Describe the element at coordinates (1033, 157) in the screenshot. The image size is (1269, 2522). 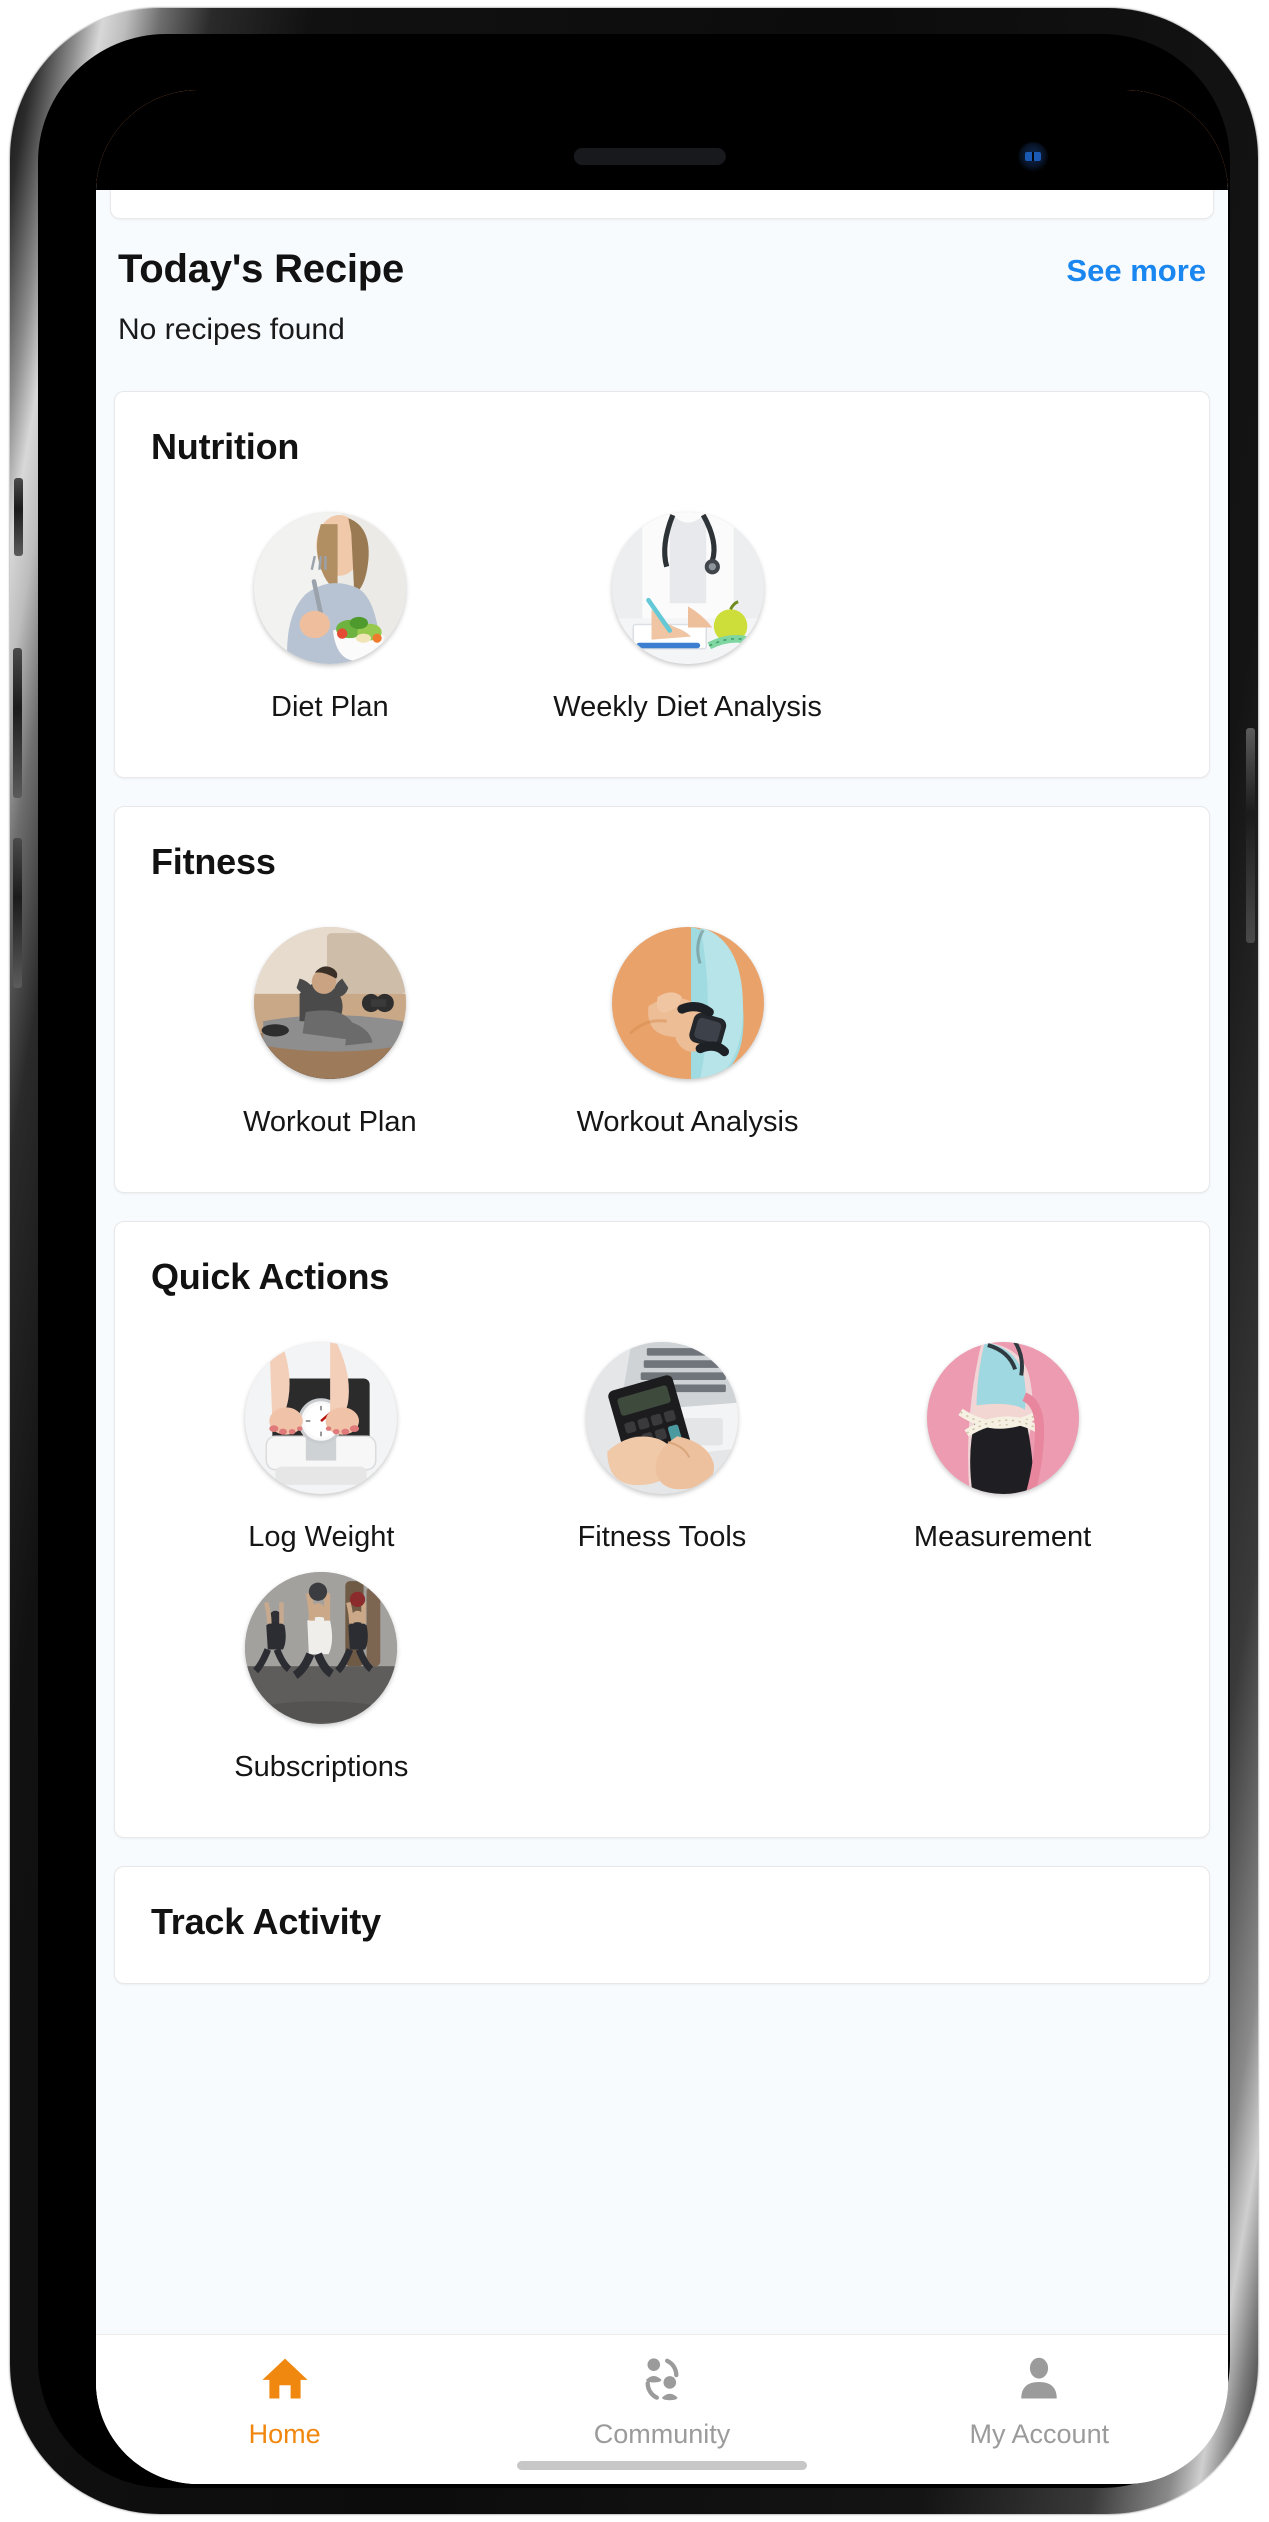
I see `front-camera-icon` at that location.